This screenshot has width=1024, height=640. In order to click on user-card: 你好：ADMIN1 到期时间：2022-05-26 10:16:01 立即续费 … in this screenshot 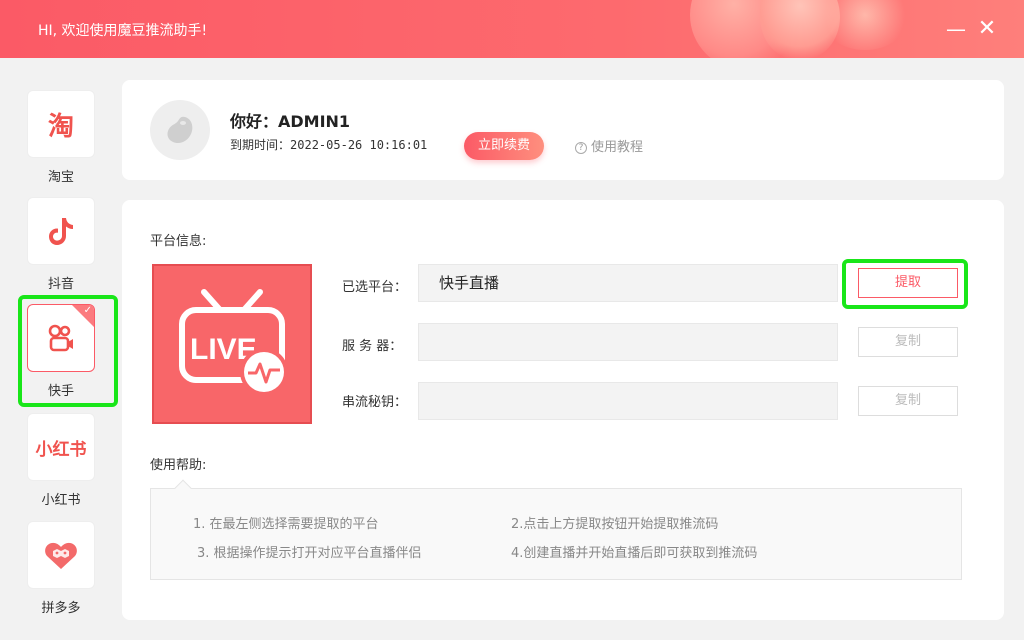, I will do `click(563, 130)`.